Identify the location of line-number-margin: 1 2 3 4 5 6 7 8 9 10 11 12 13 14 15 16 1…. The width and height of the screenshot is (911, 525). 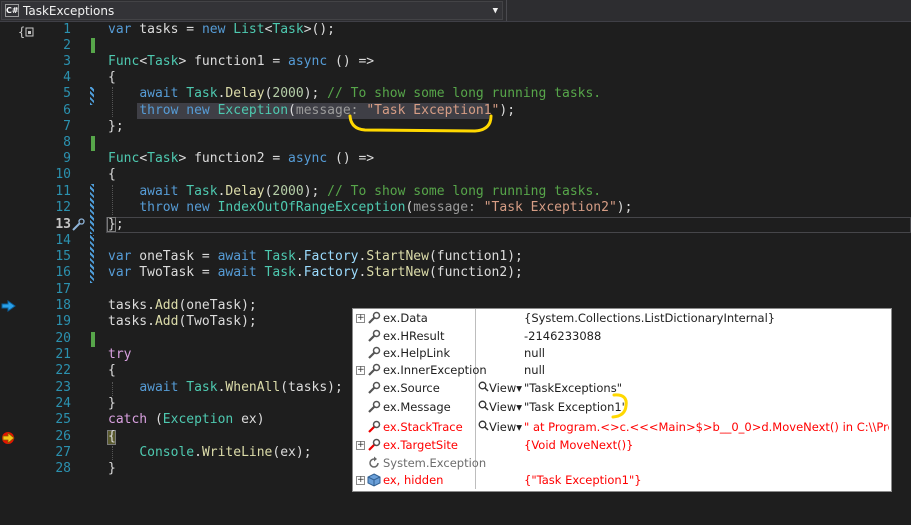
(50, 273).